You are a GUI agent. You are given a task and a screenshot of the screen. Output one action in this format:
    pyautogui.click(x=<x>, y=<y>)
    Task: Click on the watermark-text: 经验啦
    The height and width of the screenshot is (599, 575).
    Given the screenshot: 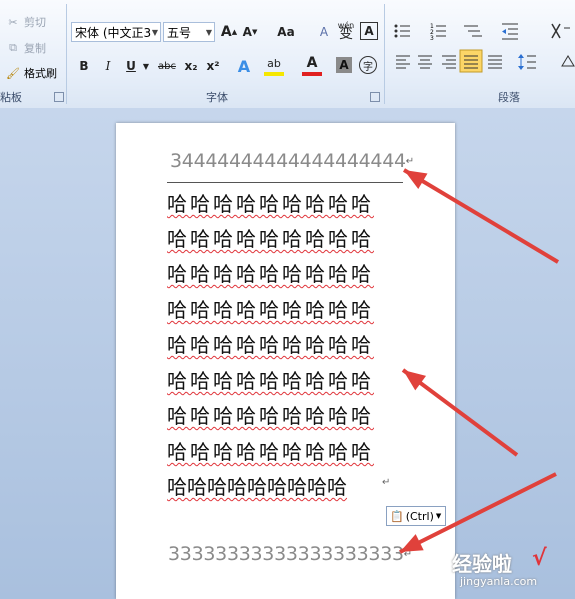 What is the action you would take?
    pyautogui.click(x=482, y=564)
    